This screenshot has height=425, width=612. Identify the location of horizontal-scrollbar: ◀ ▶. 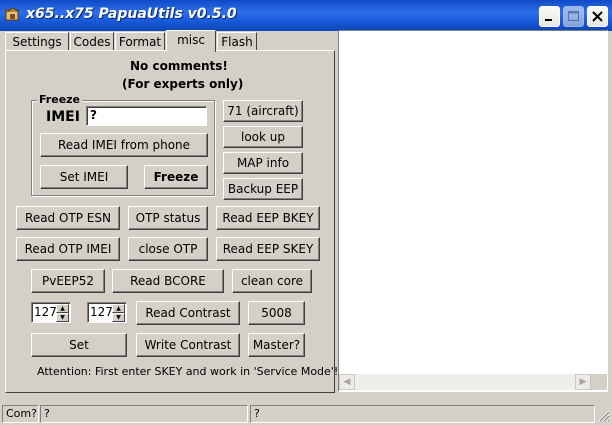
(473, 382).